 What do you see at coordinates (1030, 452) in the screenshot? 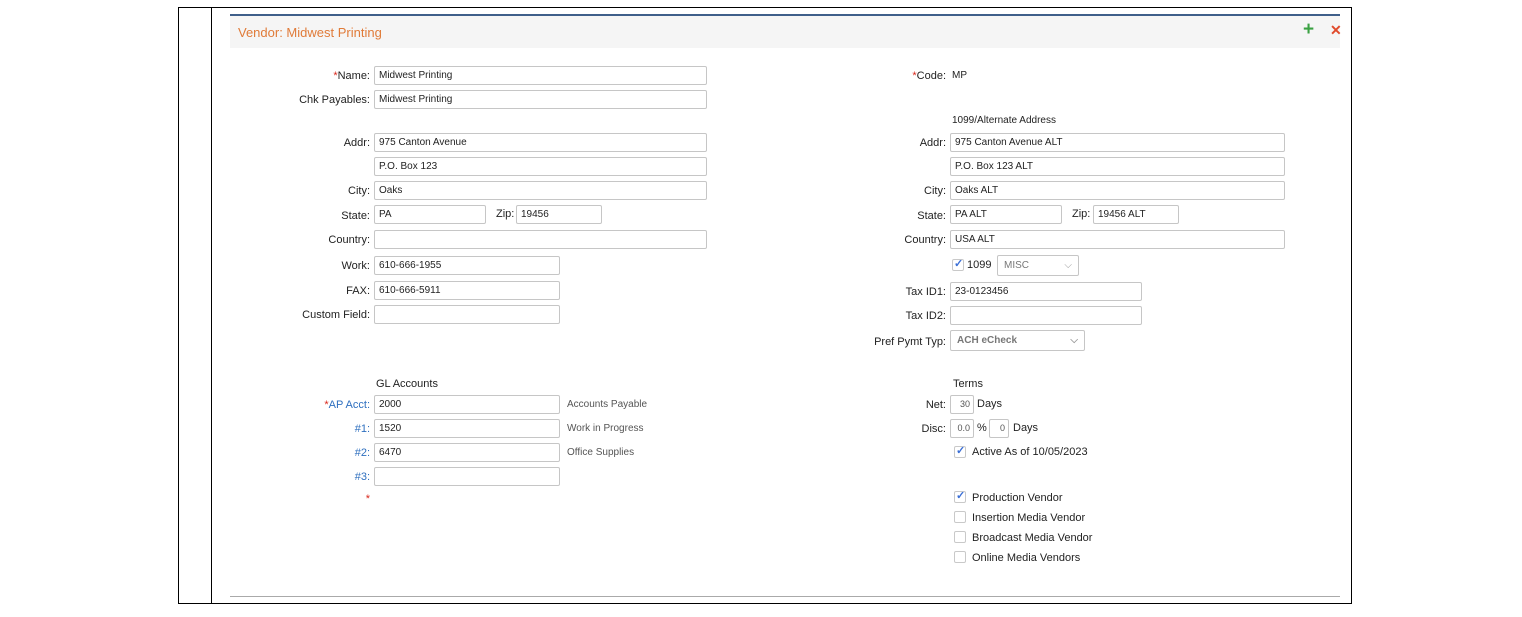
I see `active-label: Active As of 10/05/2023` at bounding box center [1030, 452].